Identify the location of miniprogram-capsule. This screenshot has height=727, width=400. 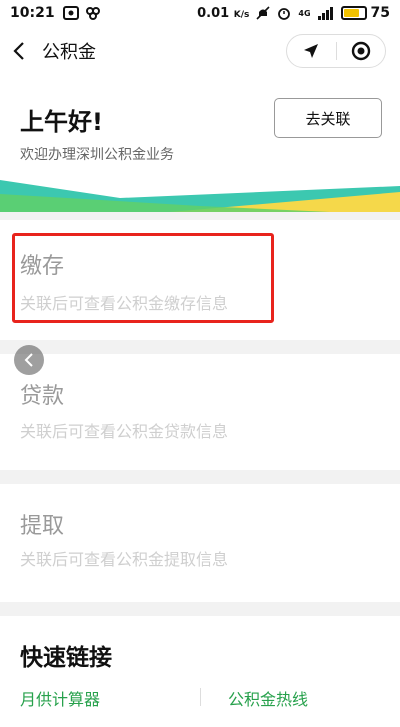
(336, 51).